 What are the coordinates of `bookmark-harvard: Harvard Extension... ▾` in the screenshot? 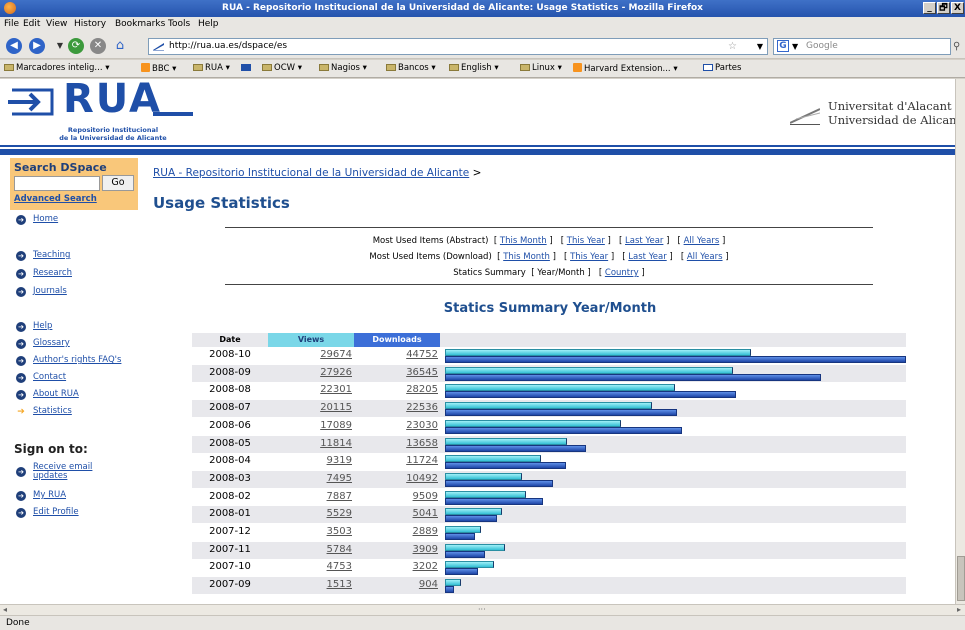 It's located at (625, 68).